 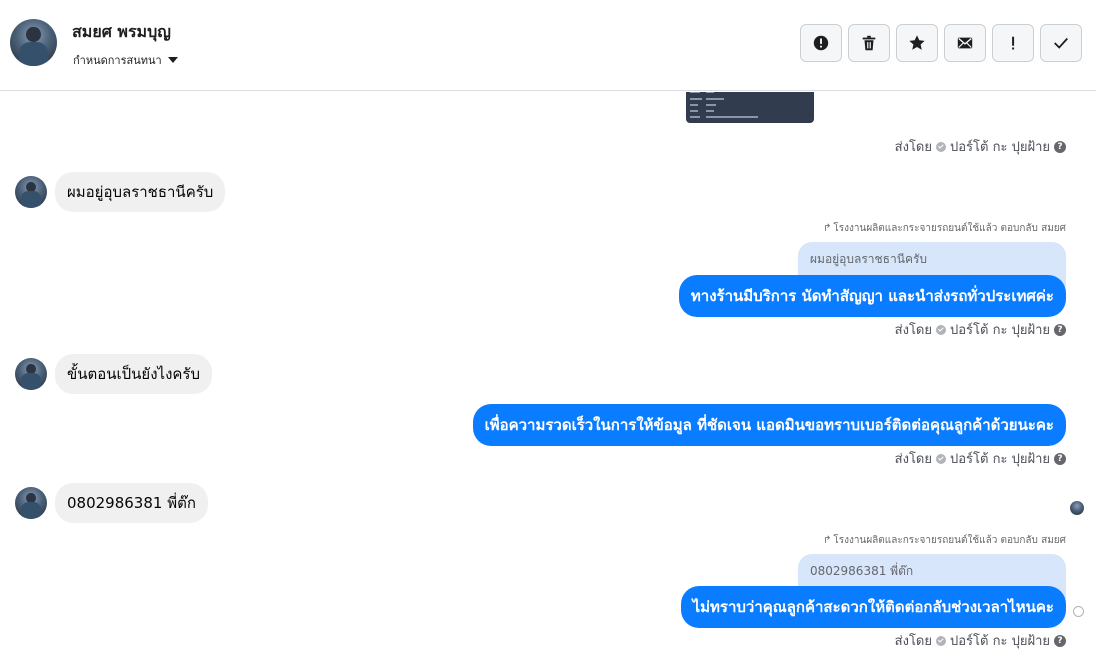 I want to click on star-button, so click(x=917, y=43).